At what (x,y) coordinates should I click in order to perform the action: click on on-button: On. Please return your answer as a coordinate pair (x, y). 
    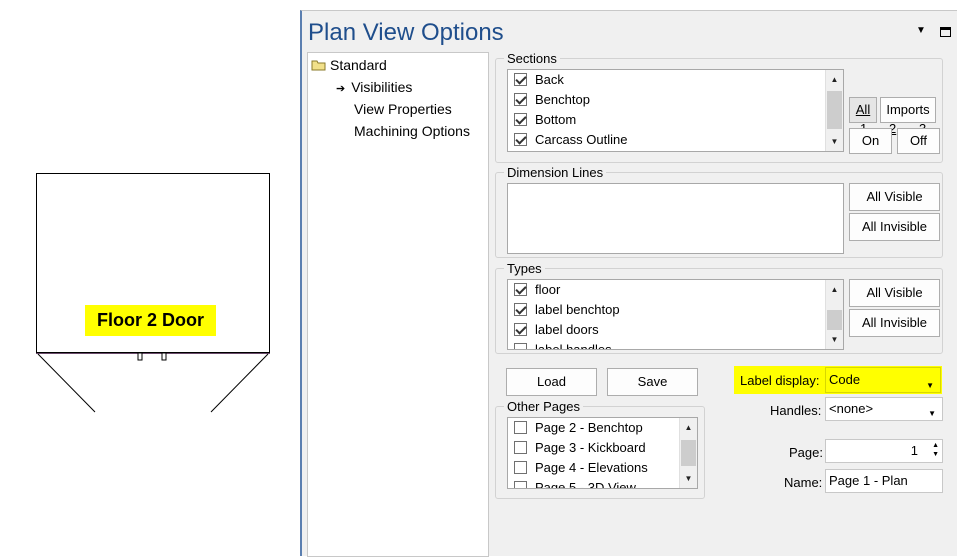
    Looking at the image, I should click on (870, 141).